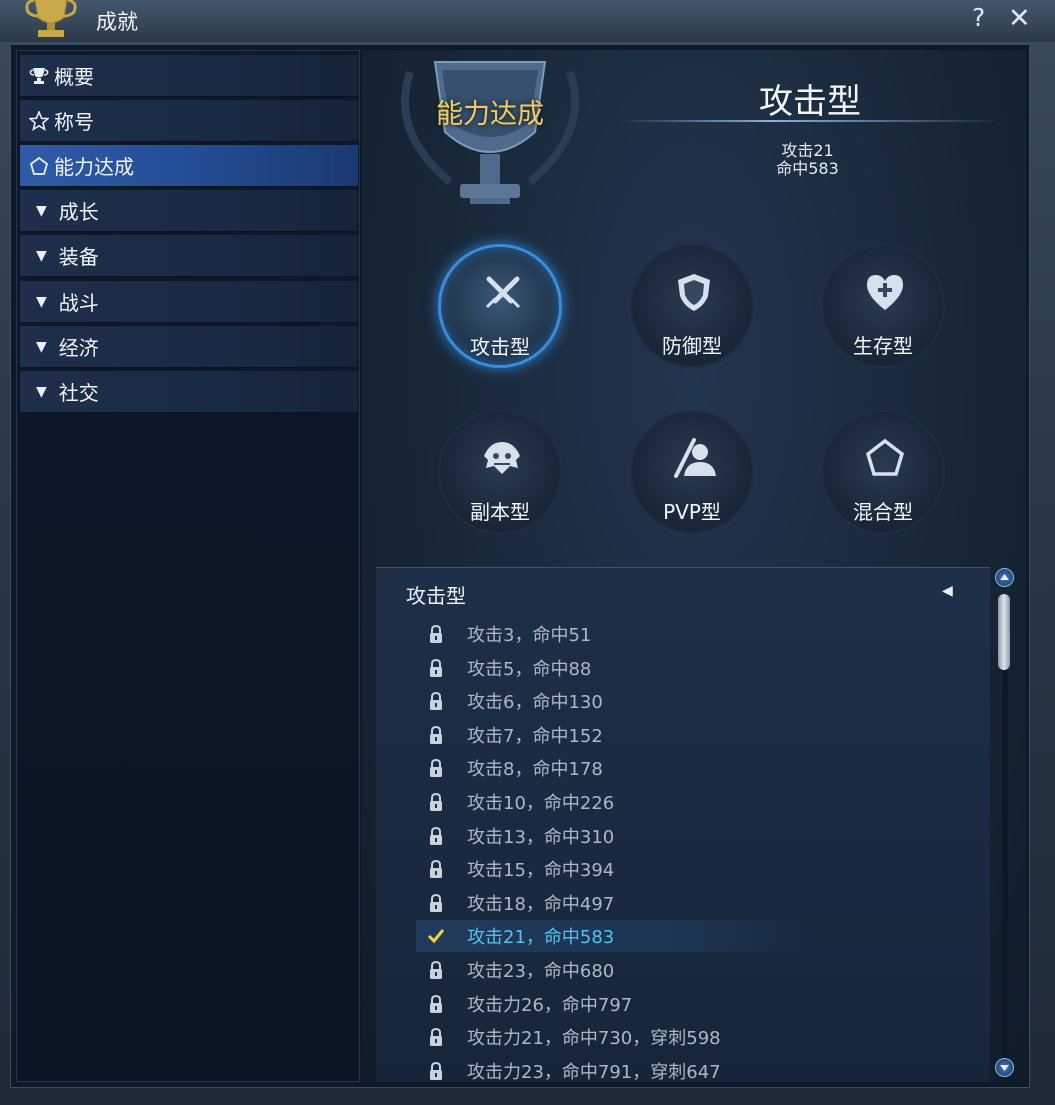 The height and width of the screenshot is (1105, 1055). I want to click on scroll-down-button, so click(1004, 1067).